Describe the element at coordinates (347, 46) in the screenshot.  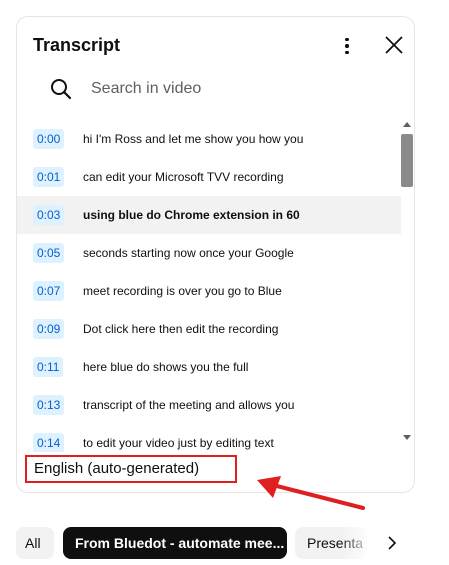
I see `more-vert-icon` at that location.